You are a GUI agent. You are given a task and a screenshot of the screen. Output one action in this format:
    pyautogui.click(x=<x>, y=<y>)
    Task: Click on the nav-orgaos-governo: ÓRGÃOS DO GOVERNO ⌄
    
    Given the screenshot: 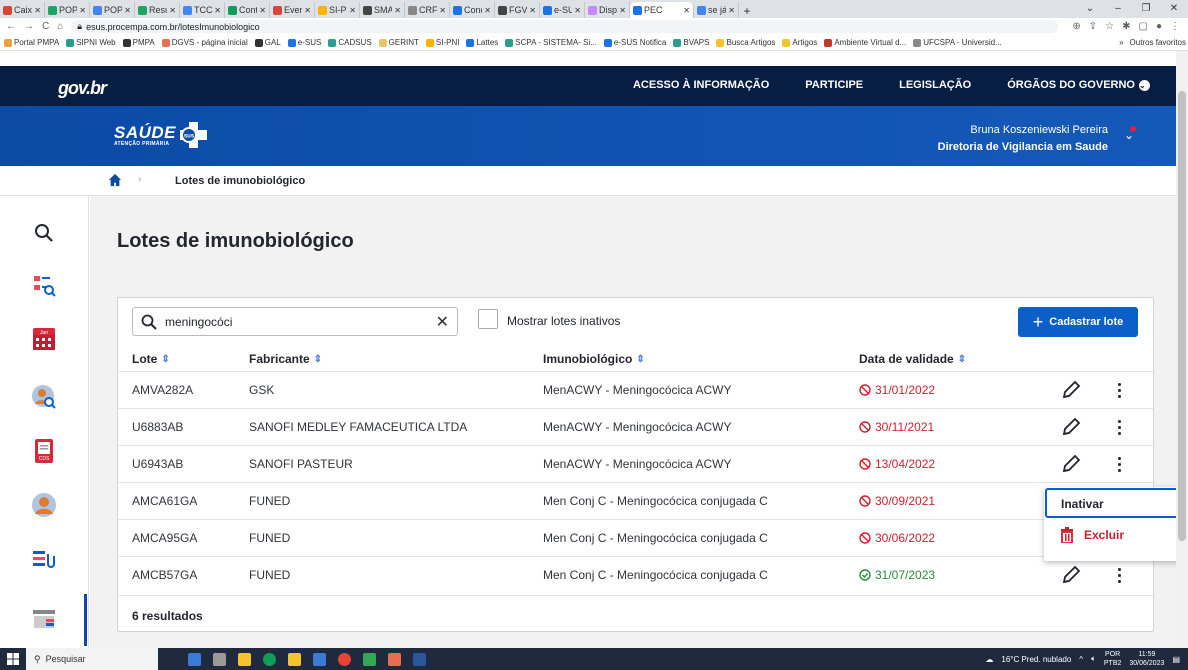 What is the action you would take?
    pyautogui.click(x=1078, y=85)
    